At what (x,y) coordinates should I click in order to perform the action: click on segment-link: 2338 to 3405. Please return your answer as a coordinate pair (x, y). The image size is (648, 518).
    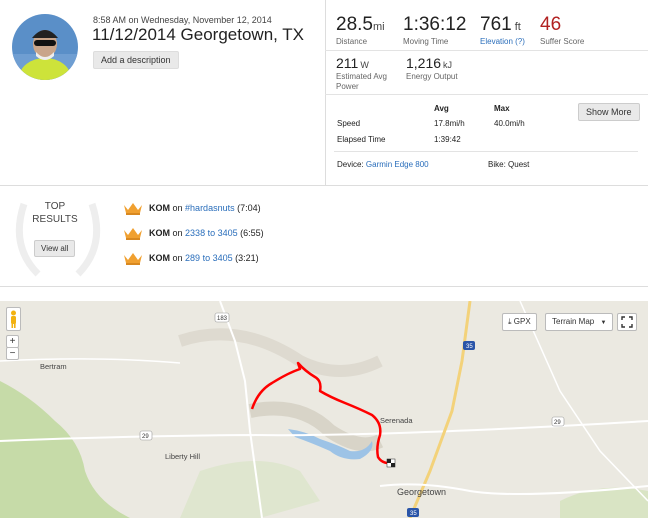
    Looking at the image, I should click on (211, 233).